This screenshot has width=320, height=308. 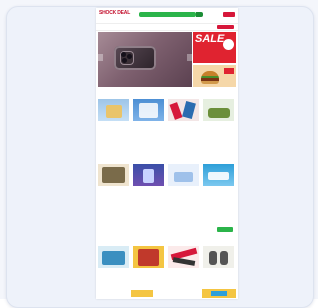 I want to click on banner-next-arrow-icon, so click(x=189, y=57).